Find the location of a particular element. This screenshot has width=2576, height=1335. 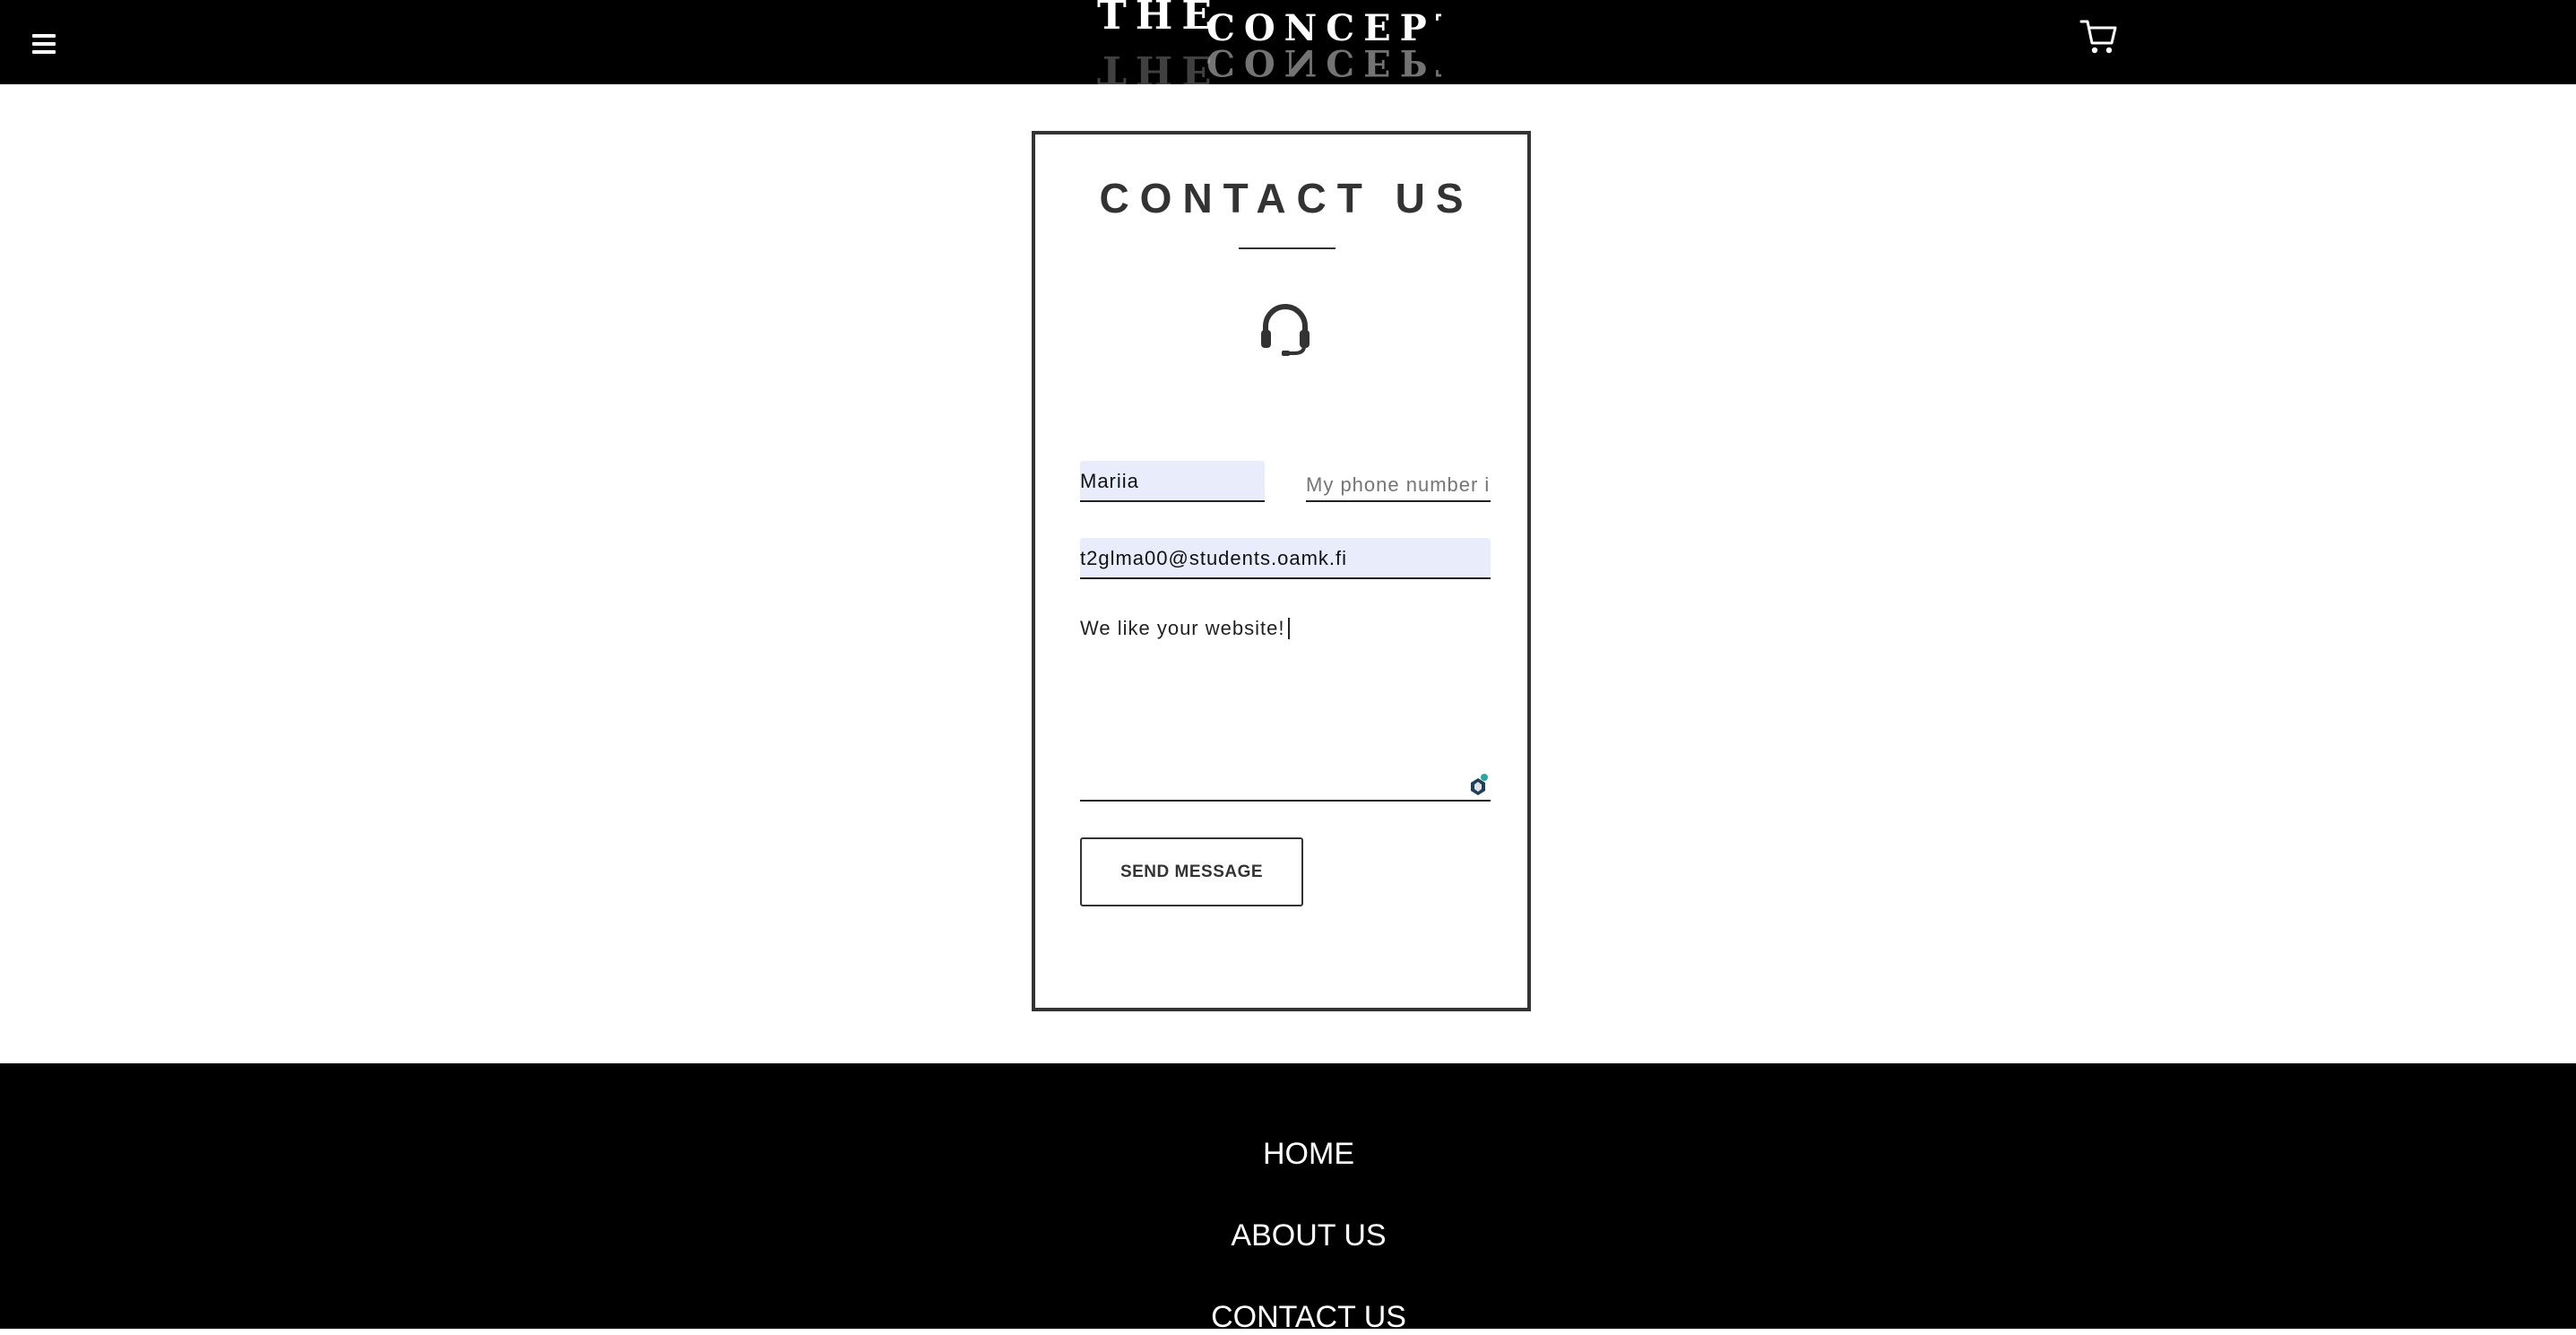

footer-link-about-us: ABOUT US is located at coordinates (1288, 1235).